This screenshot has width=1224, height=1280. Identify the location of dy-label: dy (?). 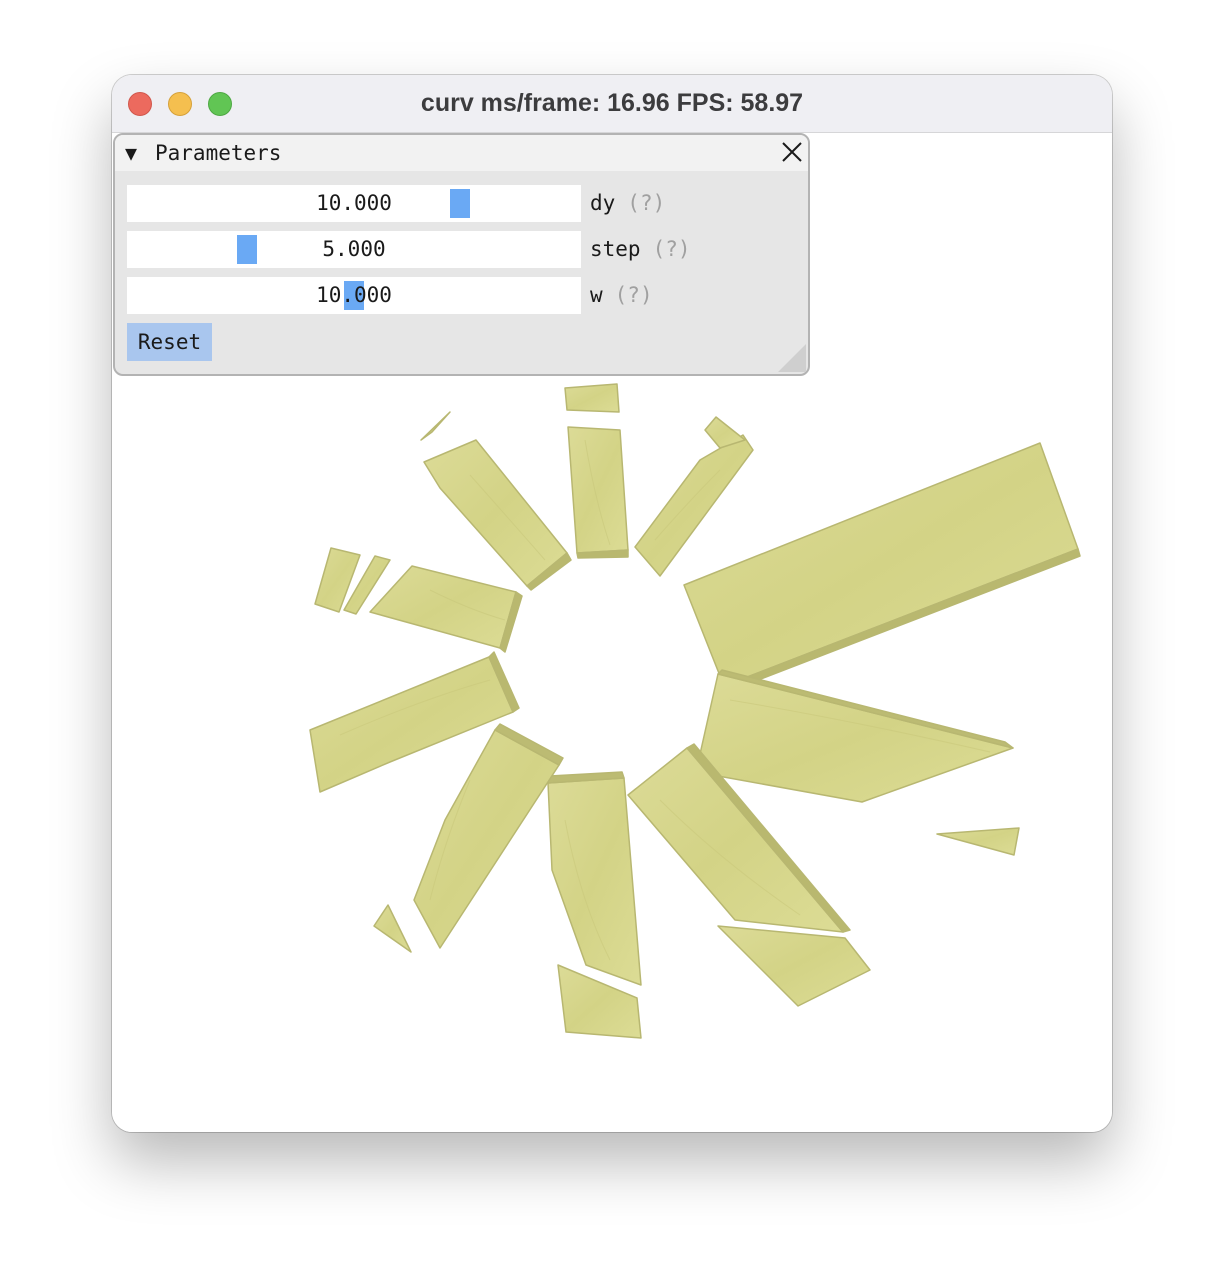
(627, 203).